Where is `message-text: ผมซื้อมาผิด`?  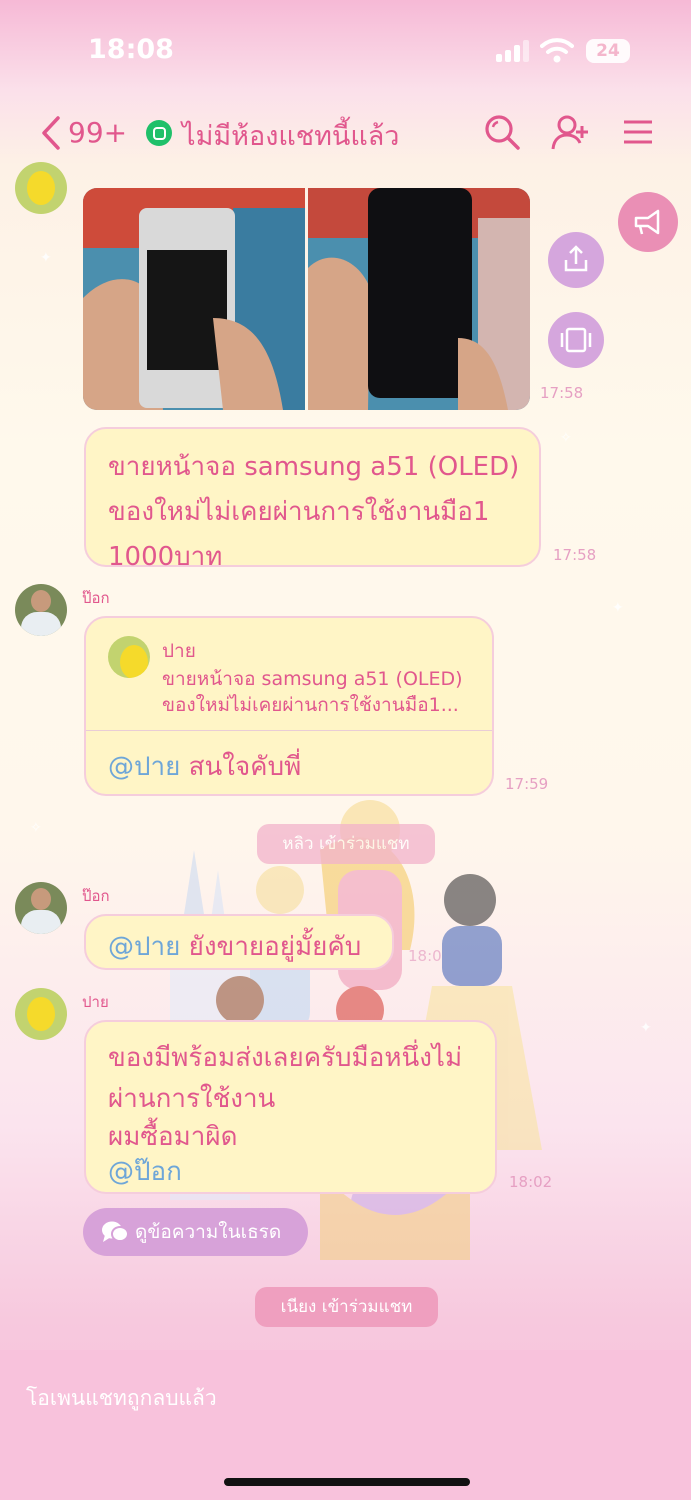 message-text: ผมซื้อมาผิด is located at coordinates (173, 1137).